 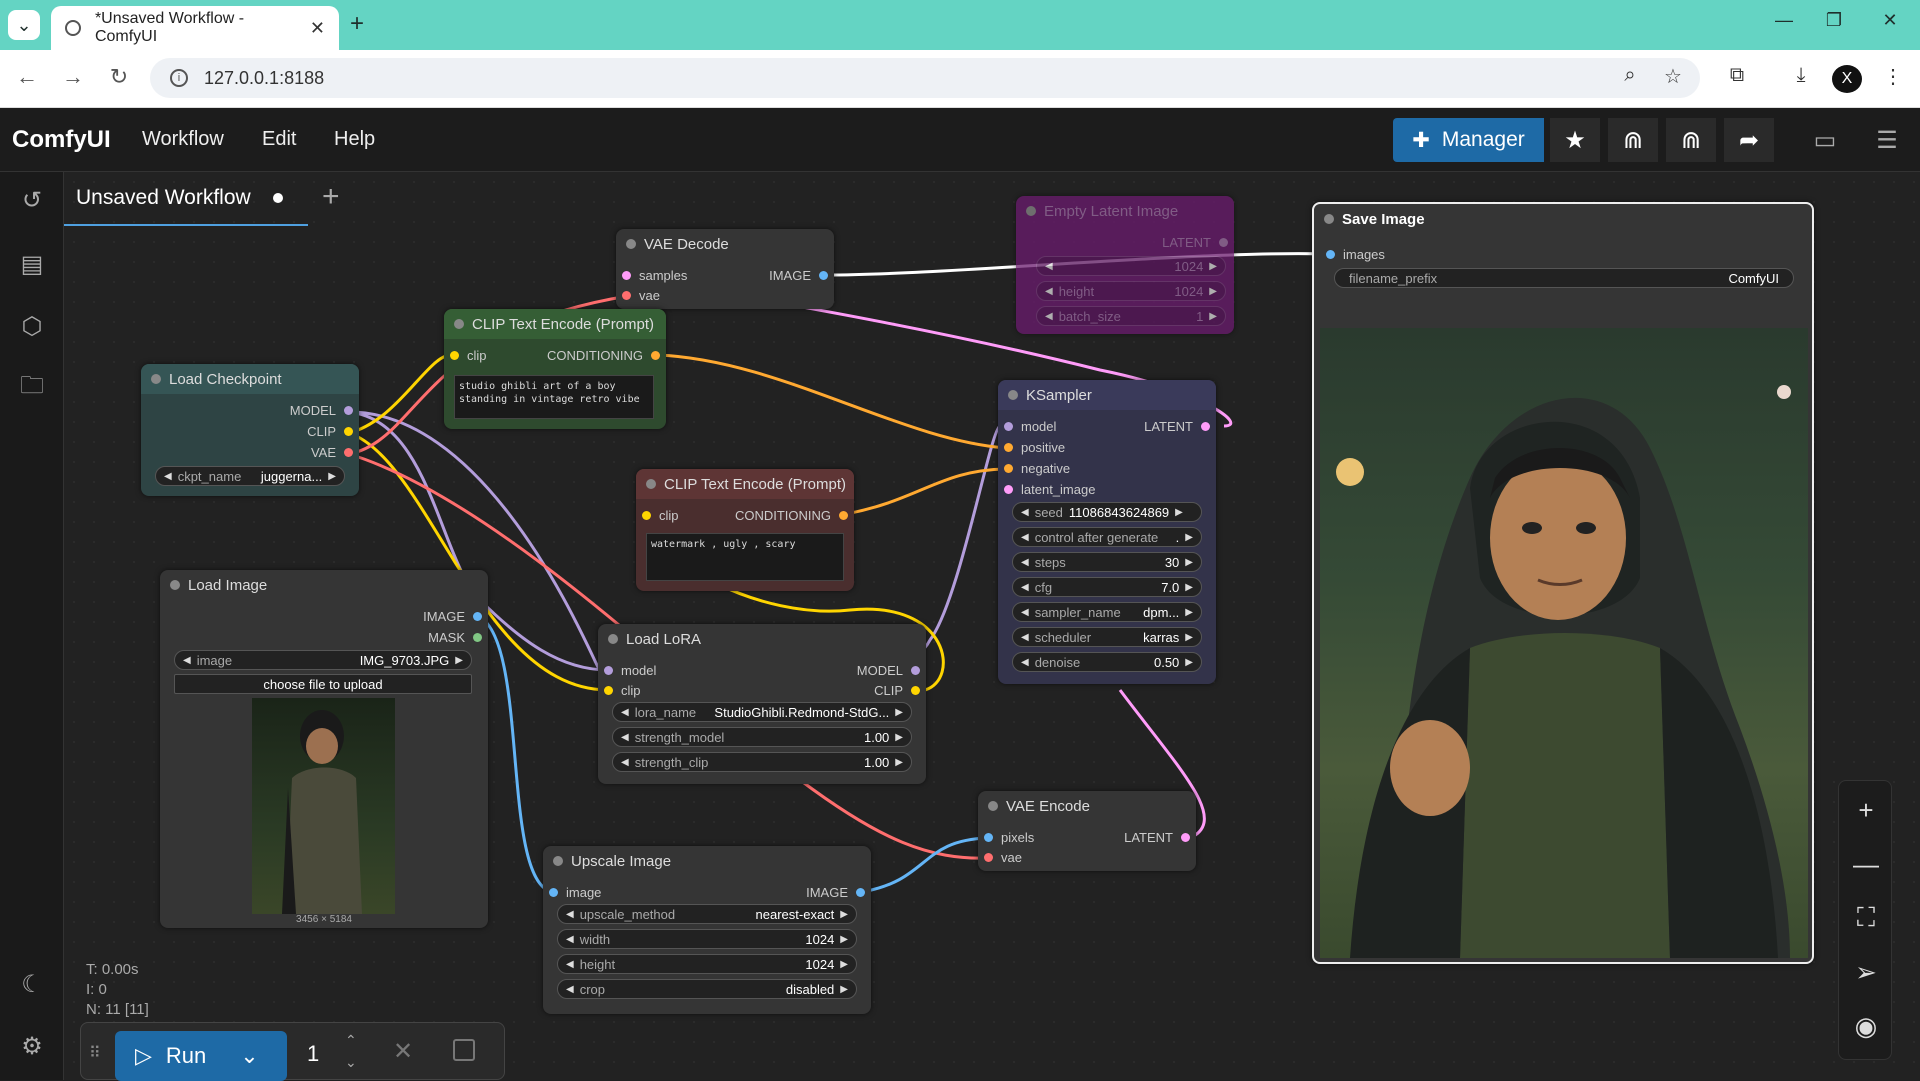 I want to click on model-alt-icon: ⋒, so click(x=1691, y=140).